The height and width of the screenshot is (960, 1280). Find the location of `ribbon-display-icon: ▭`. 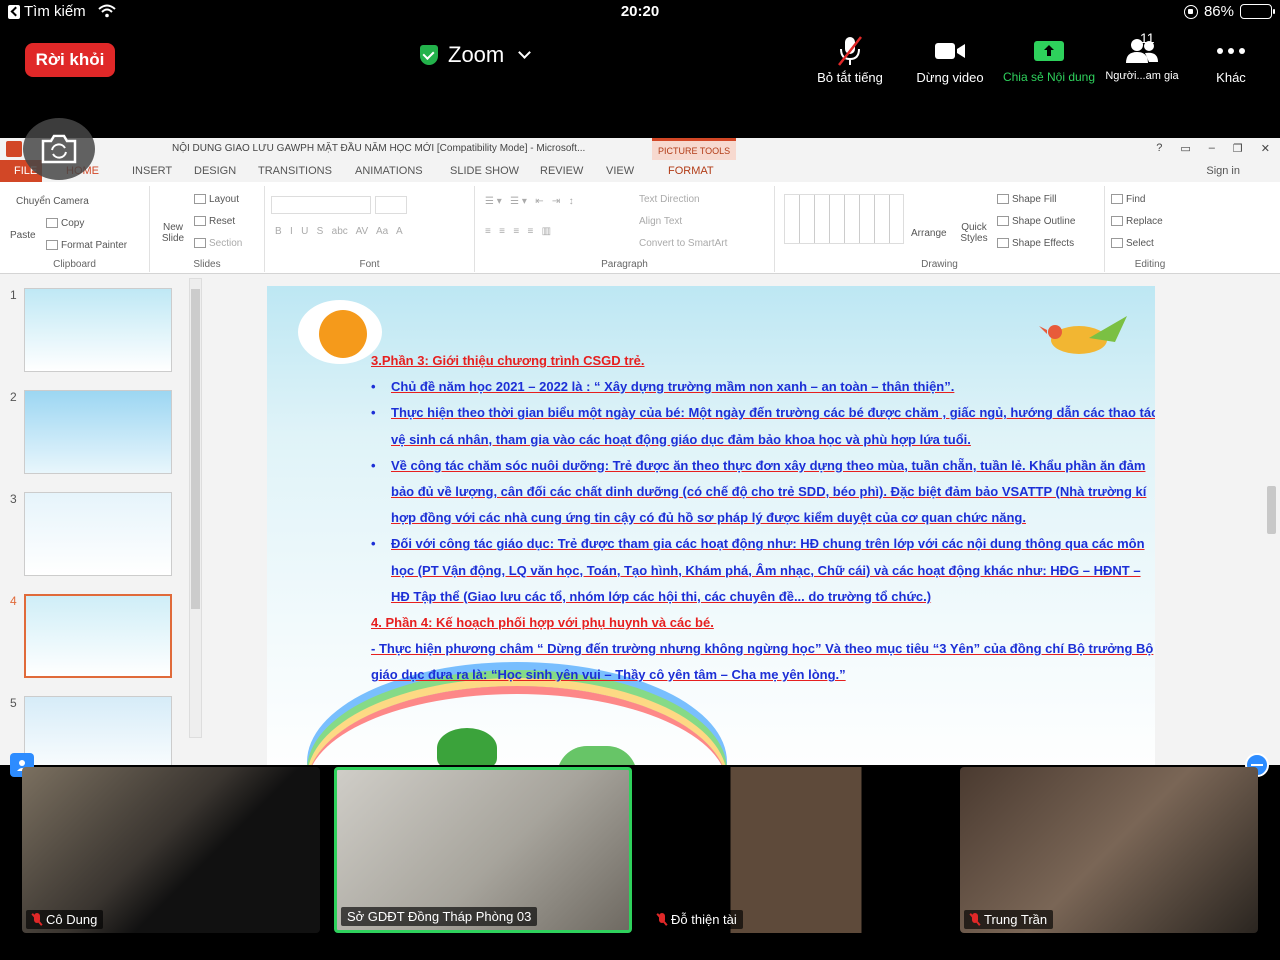

ribbon-display-icon: ▭ is located at coordinates (1185, 148).